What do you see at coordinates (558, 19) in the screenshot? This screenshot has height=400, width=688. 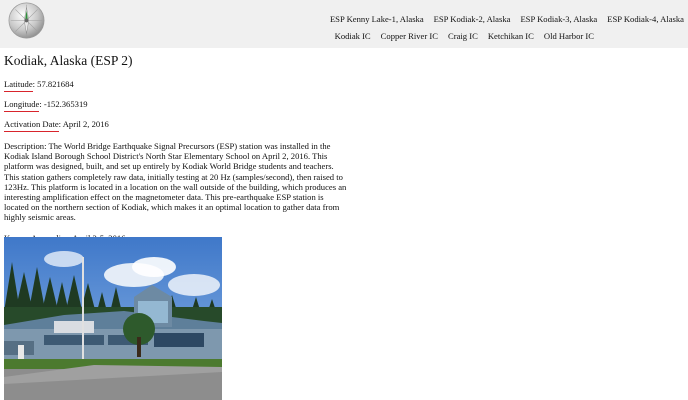 I see `nav-link-esp-kodiak-3: ESP Kodiak-3, Alaska` at bounding box center [558, 19].